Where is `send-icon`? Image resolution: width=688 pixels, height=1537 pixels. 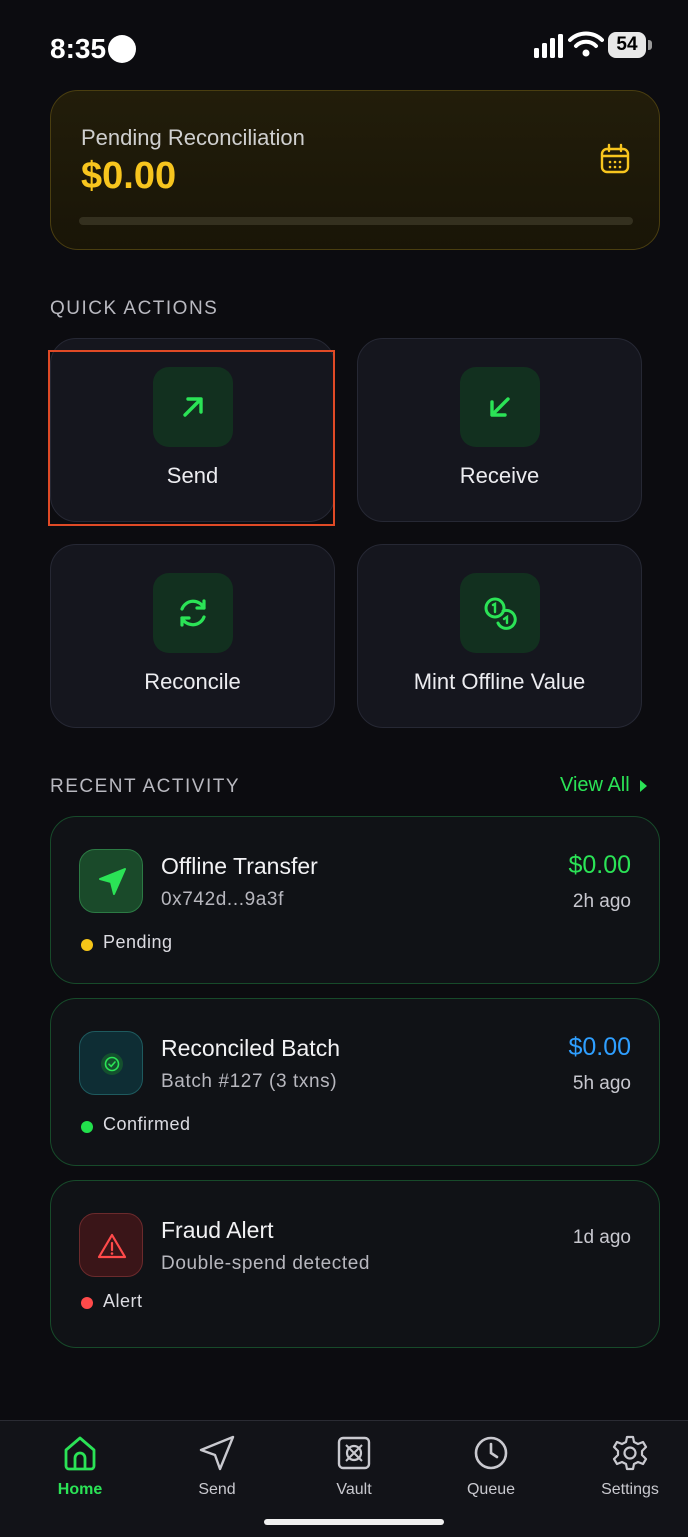
send-icon is located at coordinates (217, 1453).